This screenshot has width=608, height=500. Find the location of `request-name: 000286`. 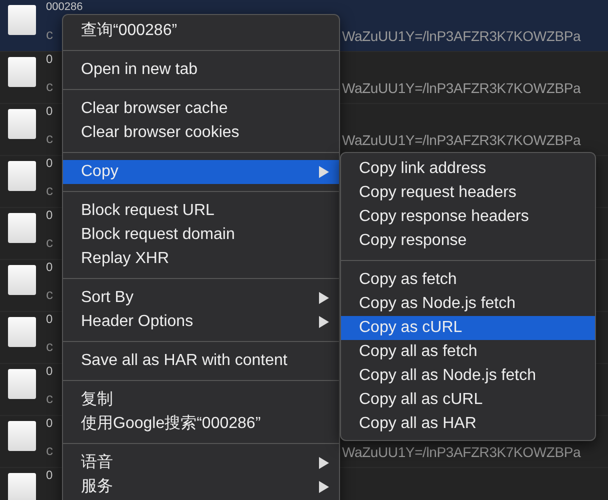

request-name: 000286 is located at coordinates (64, 8).